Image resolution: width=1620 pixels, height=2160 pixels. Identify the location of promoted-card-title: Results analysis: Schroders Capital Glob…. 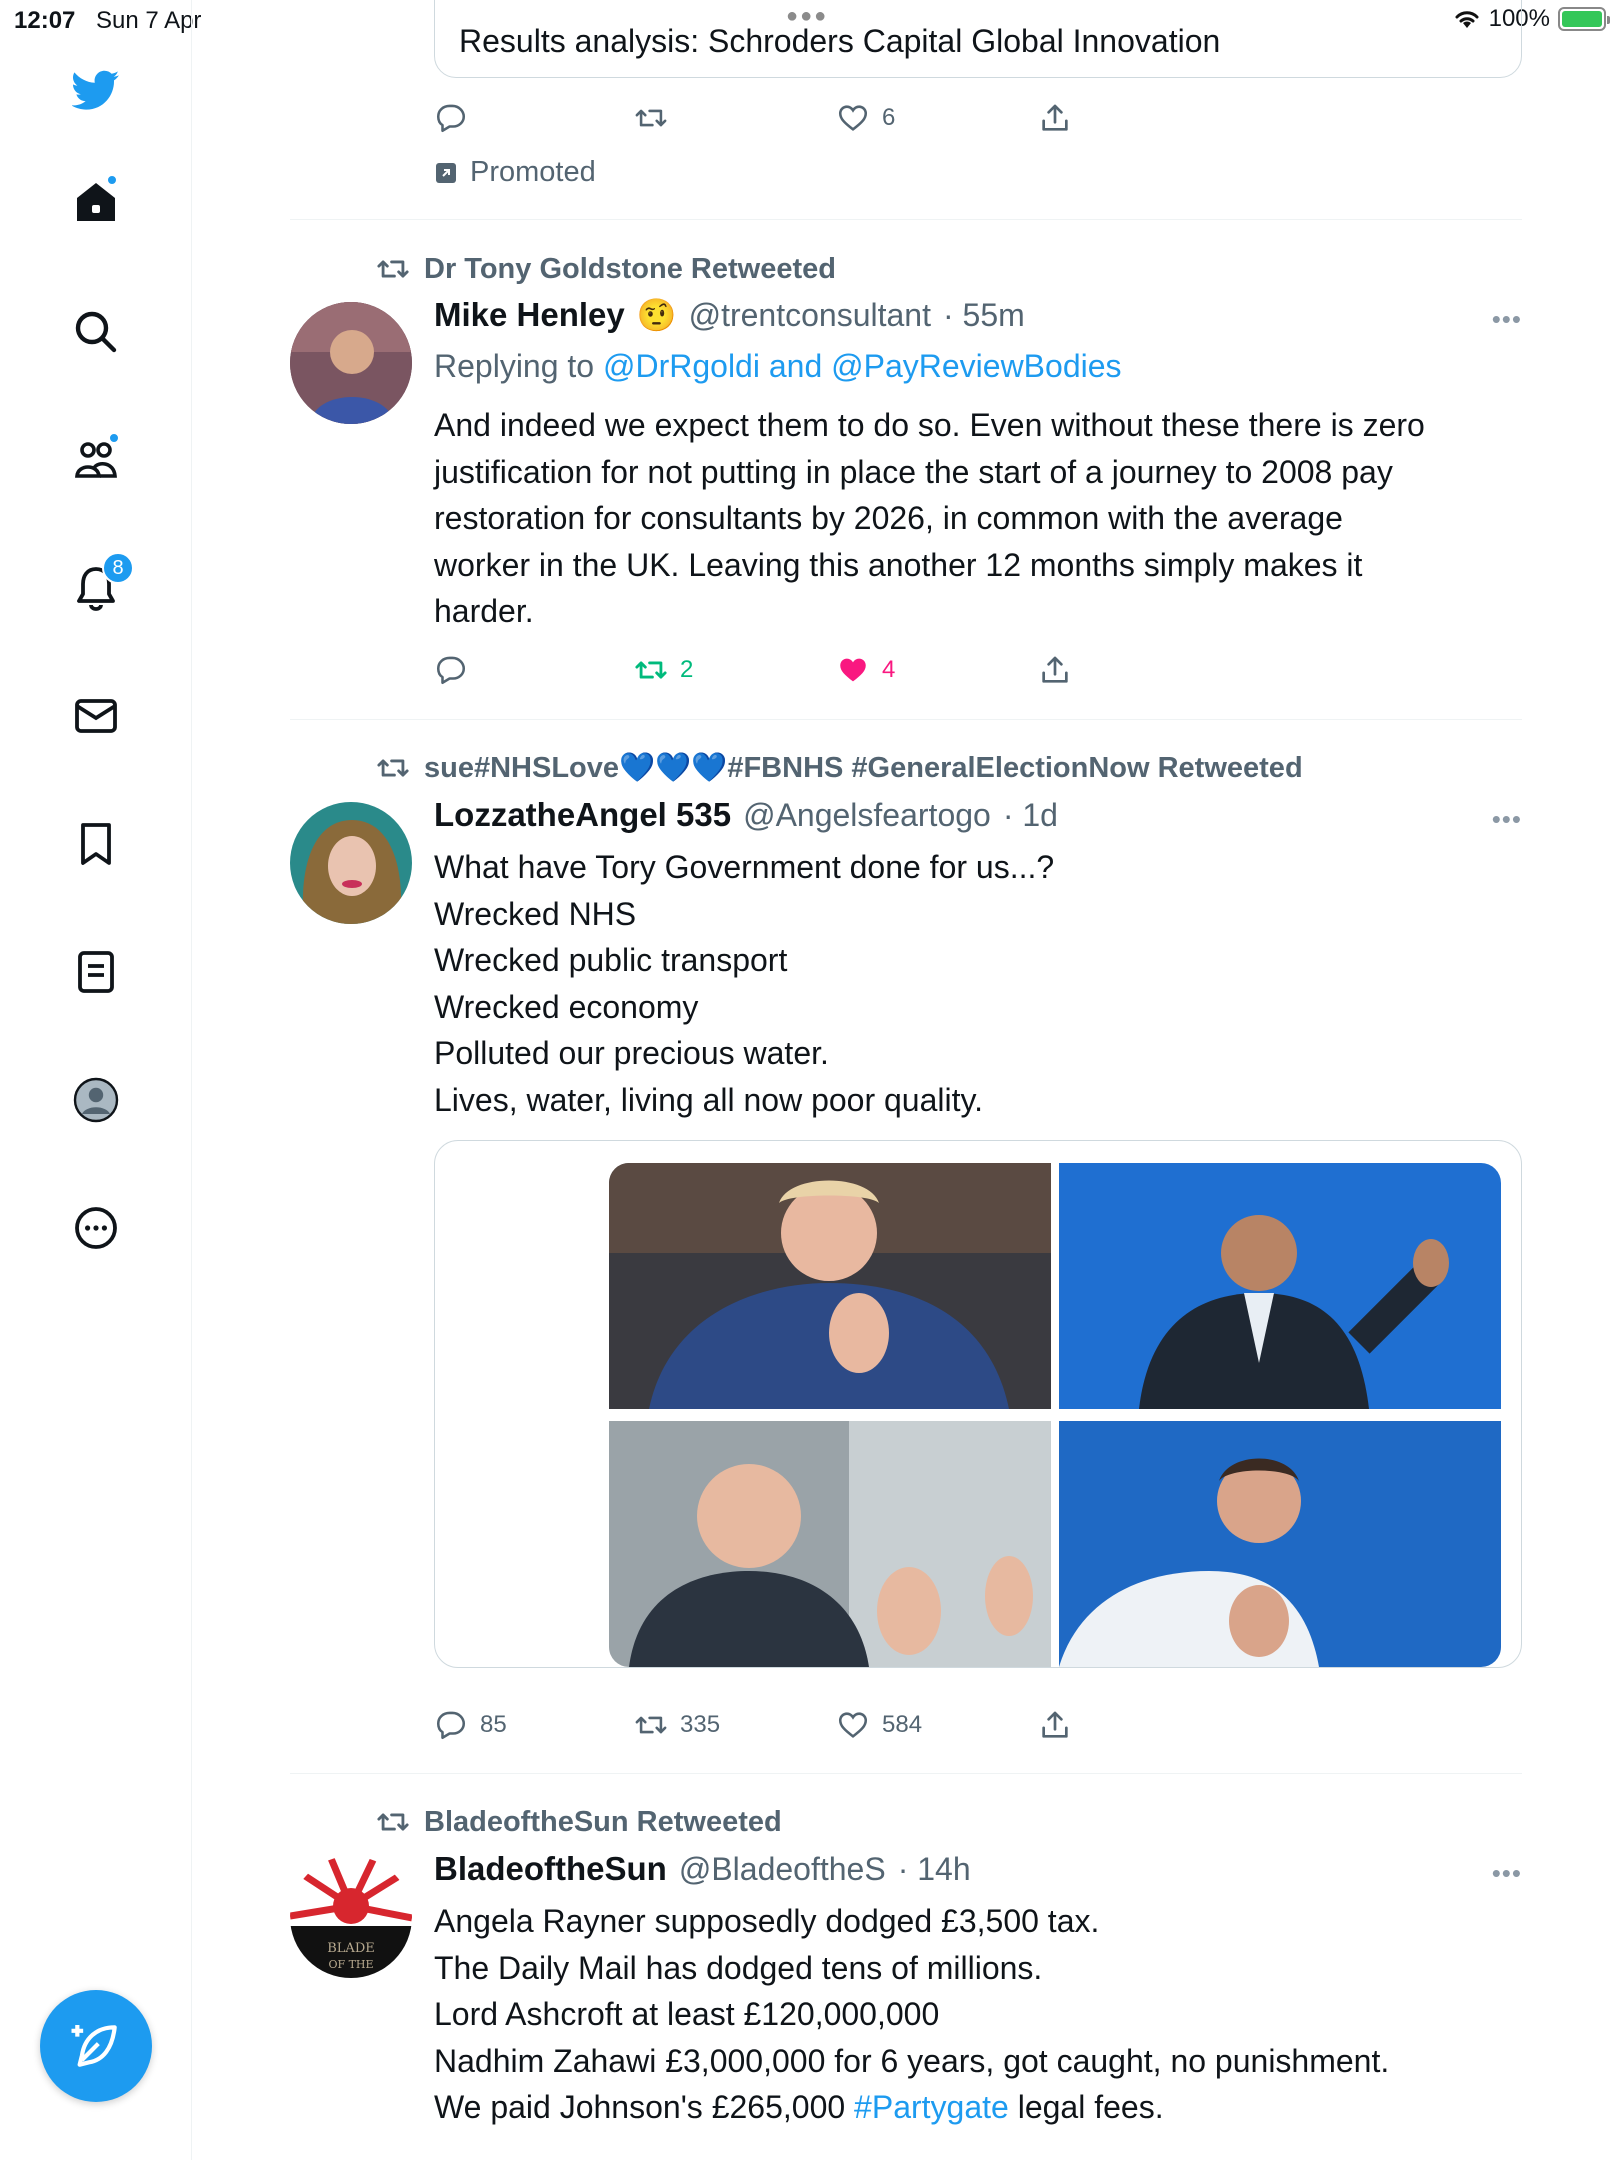
(840, 41).